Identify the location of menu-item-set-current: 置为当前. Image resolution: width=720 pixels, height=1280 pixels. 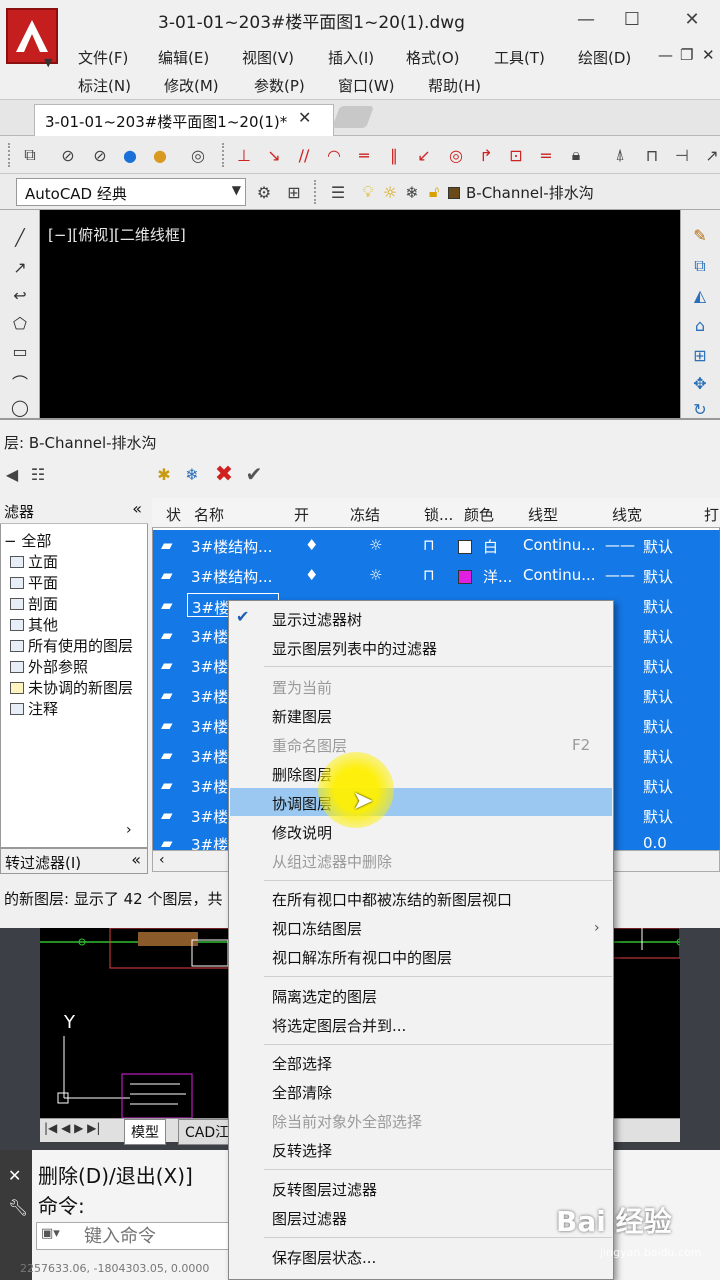
(302, 687).